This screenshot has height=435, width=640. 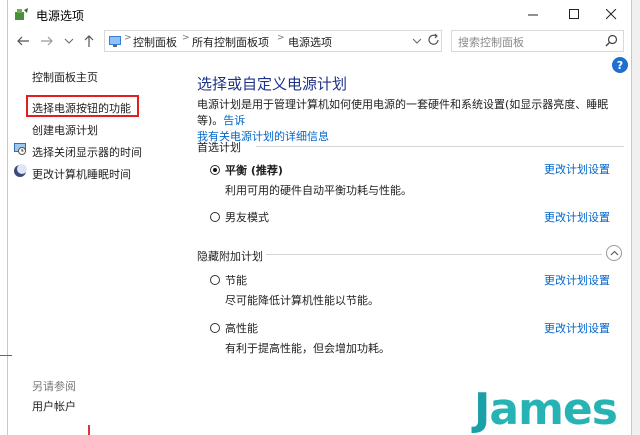 I want to click on plan-name-power-saver: 节能, so click(x=236, y=280).